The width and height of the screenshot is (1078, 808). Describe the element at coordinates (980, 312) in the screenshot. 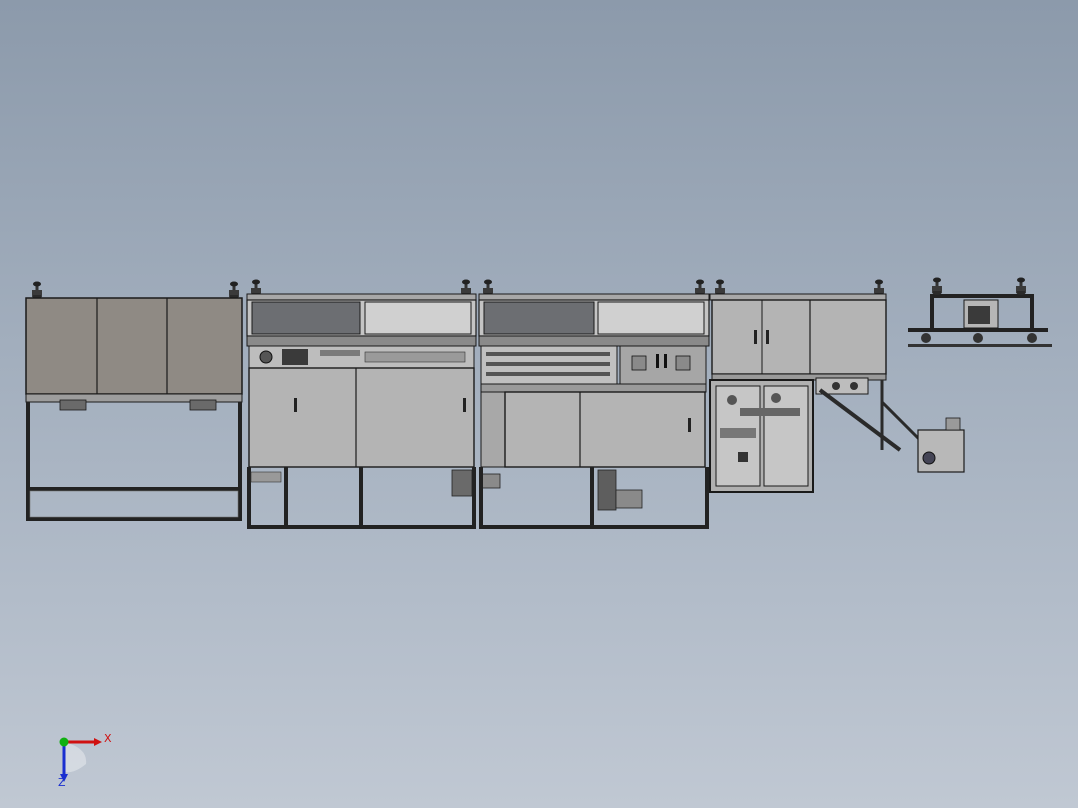

I see `module-5-cart` at that location.